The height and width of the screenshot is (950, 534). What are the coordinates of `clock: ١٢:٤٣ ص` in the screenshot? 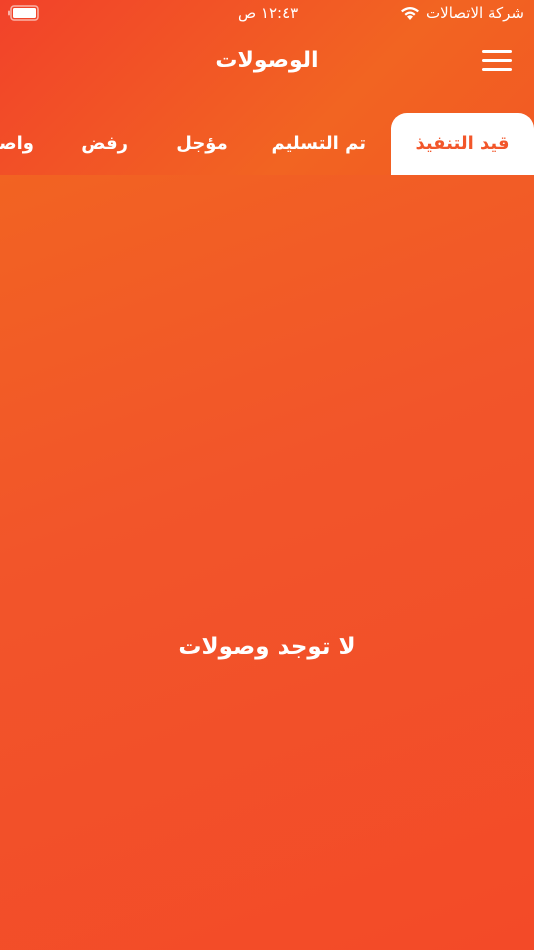 It's located at (268, 13).